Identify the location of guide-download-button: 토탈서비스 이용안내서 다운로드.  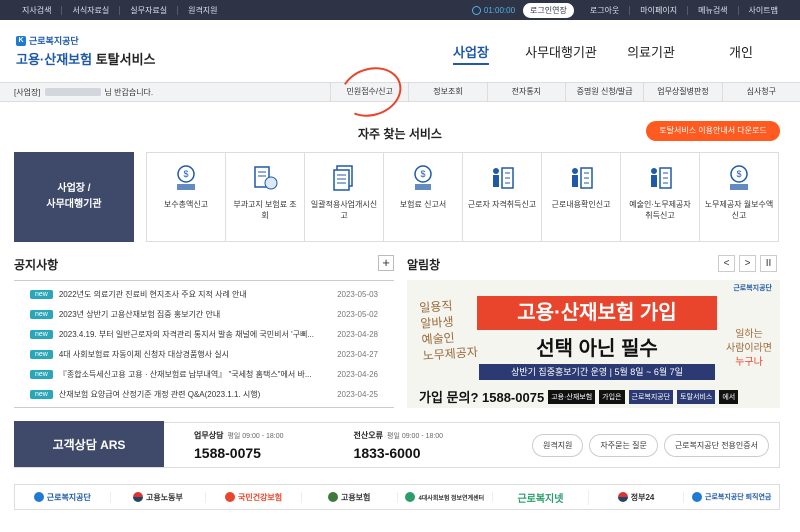
(713, 131).